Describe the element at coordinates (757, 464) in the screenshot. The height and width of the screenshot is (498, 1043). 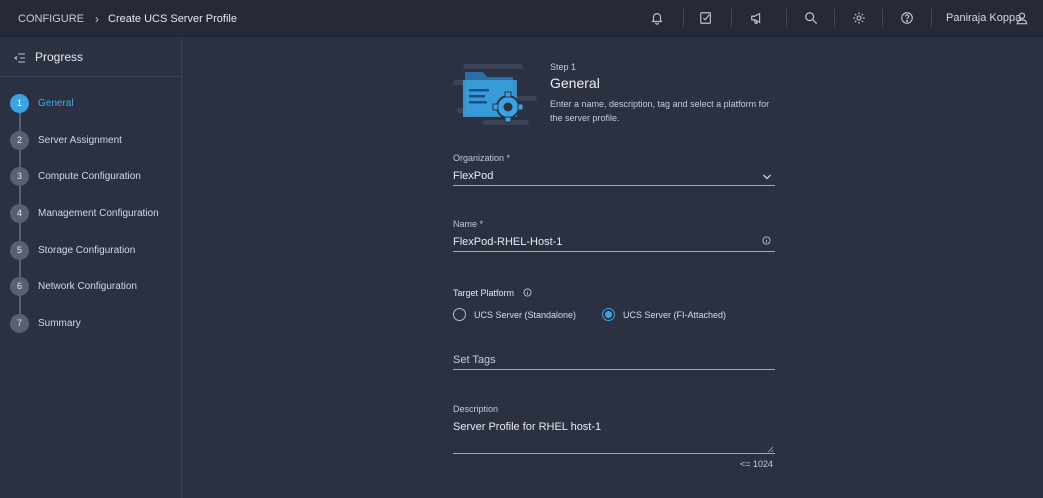
I see `character-counter: <= 1024` at that location.